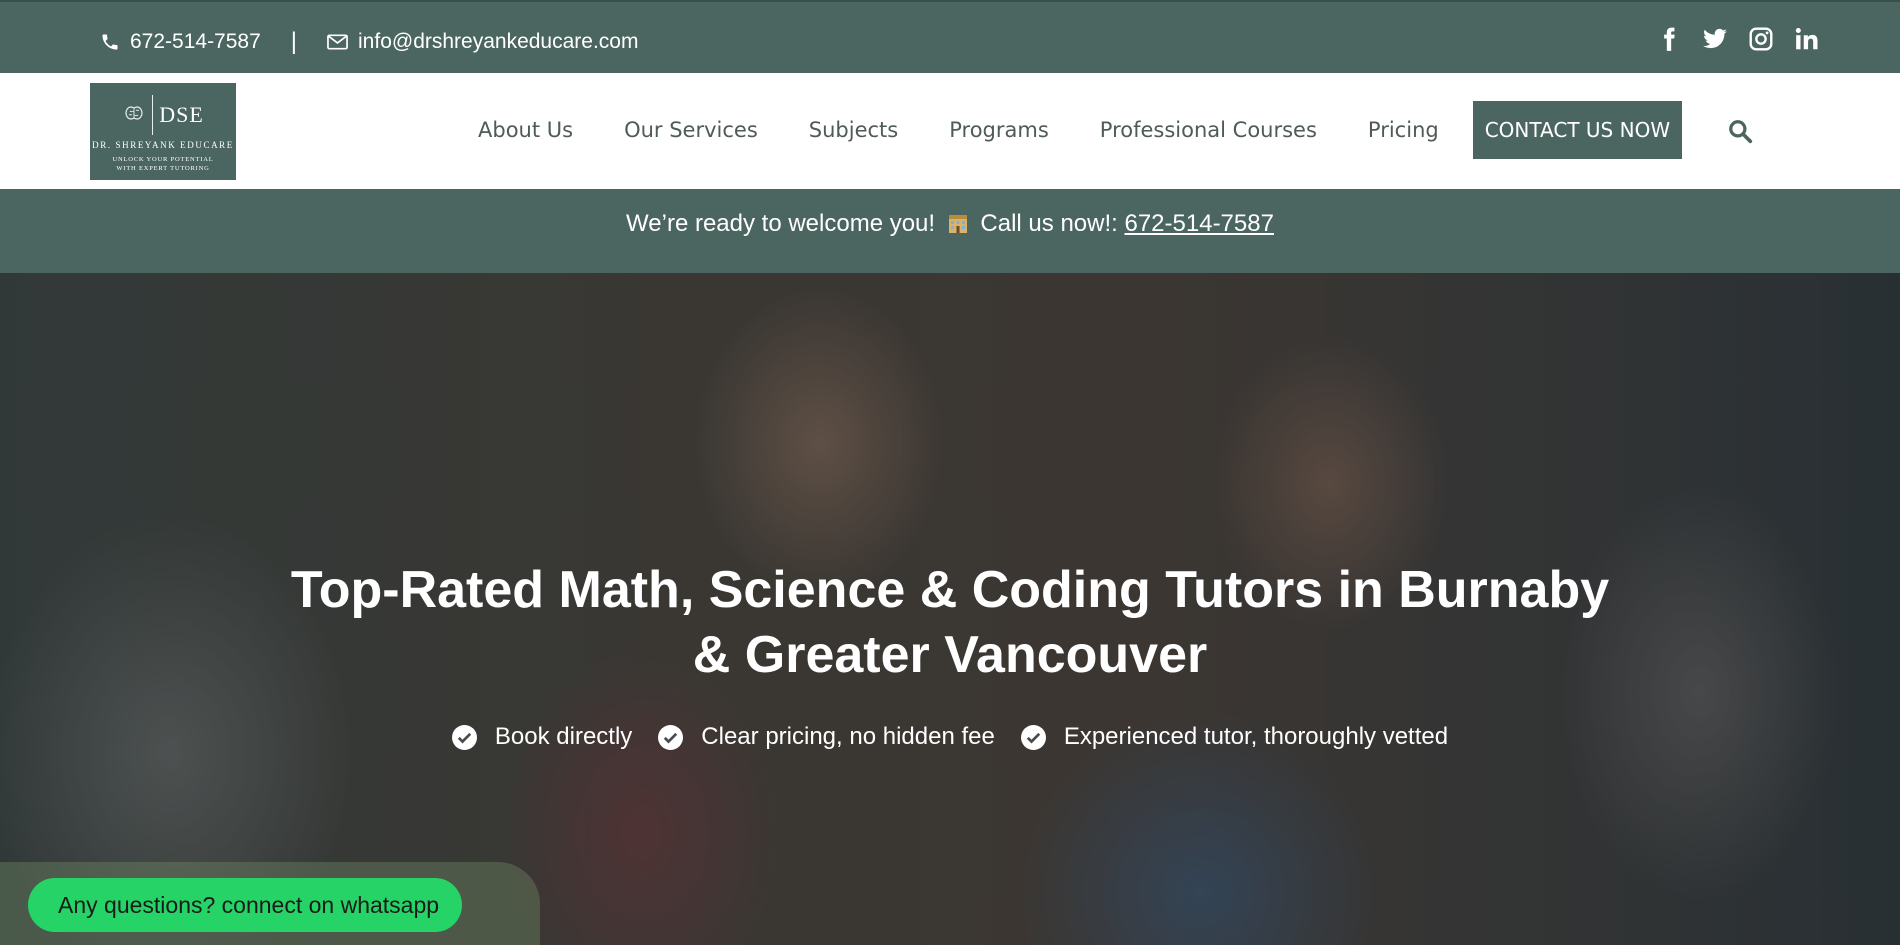 This screenshot has width=1900, height=945. What do you see at coordinates (691, 130) in the screenshot?
I see `nav-item-our-services: Our Services` at bounding box center [691, 130].